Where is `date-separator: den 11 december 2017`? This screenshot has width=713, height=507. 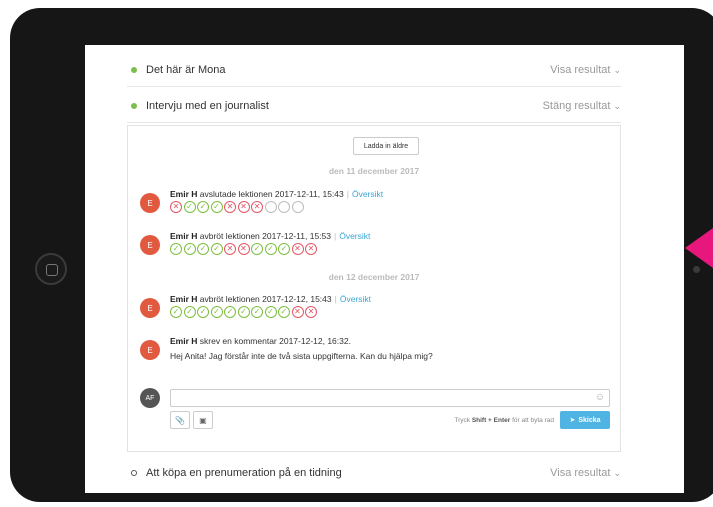
date-separator: den 11 december 2017 is located at coordinates (374, 171).